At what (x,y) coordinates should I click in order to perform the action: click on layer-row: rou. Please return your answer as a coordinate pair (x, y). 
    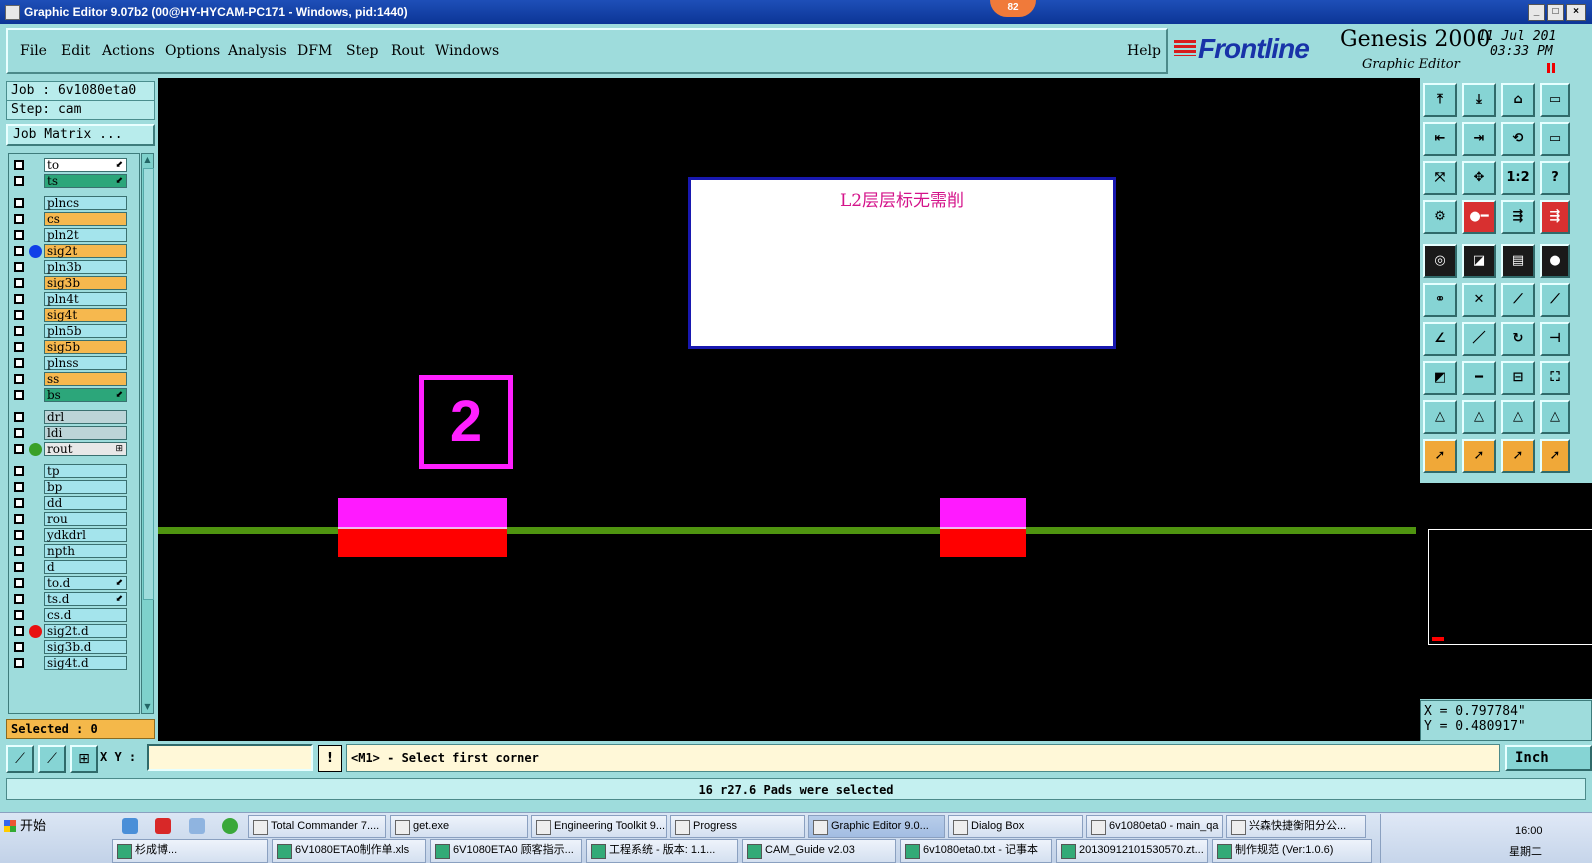
    Looking at the image, I should click on (74, 519).